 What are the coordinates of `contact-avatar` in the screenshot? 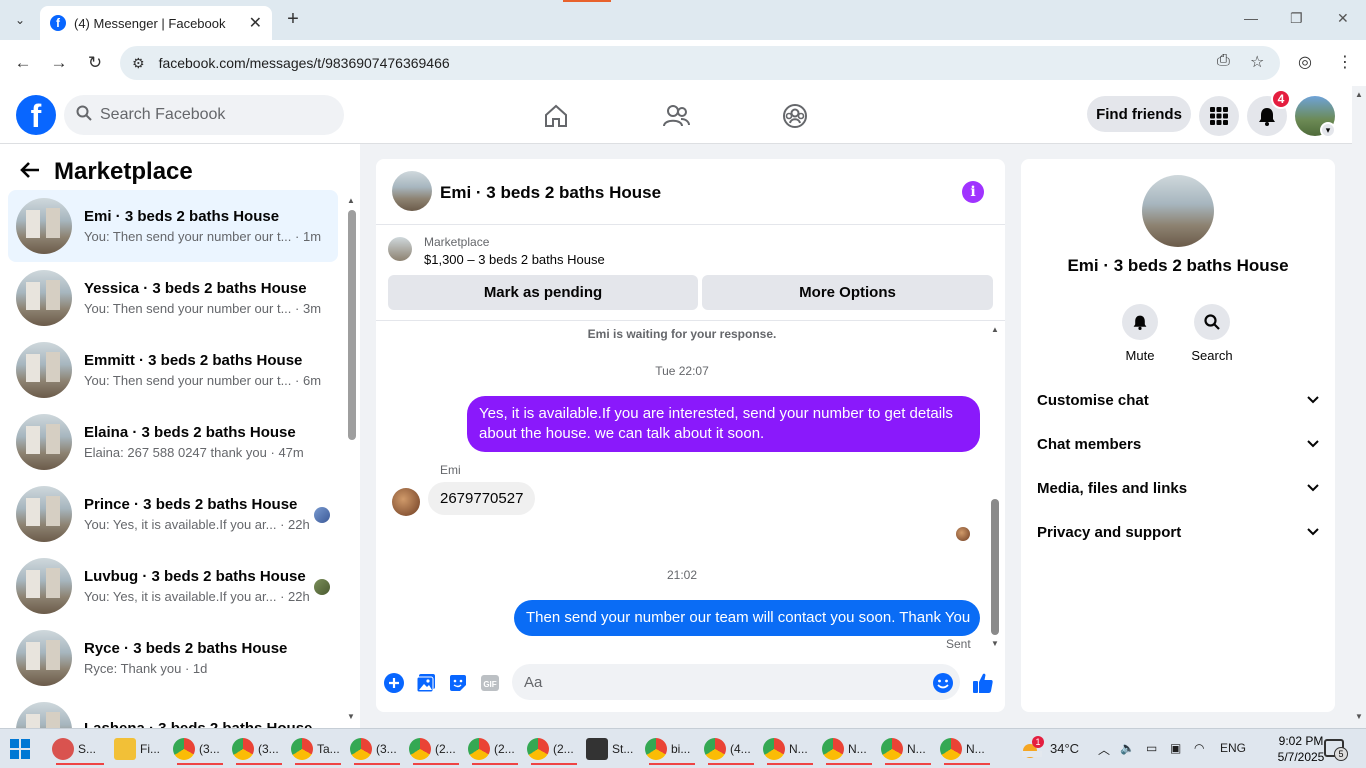 It's located at (1178, 211).